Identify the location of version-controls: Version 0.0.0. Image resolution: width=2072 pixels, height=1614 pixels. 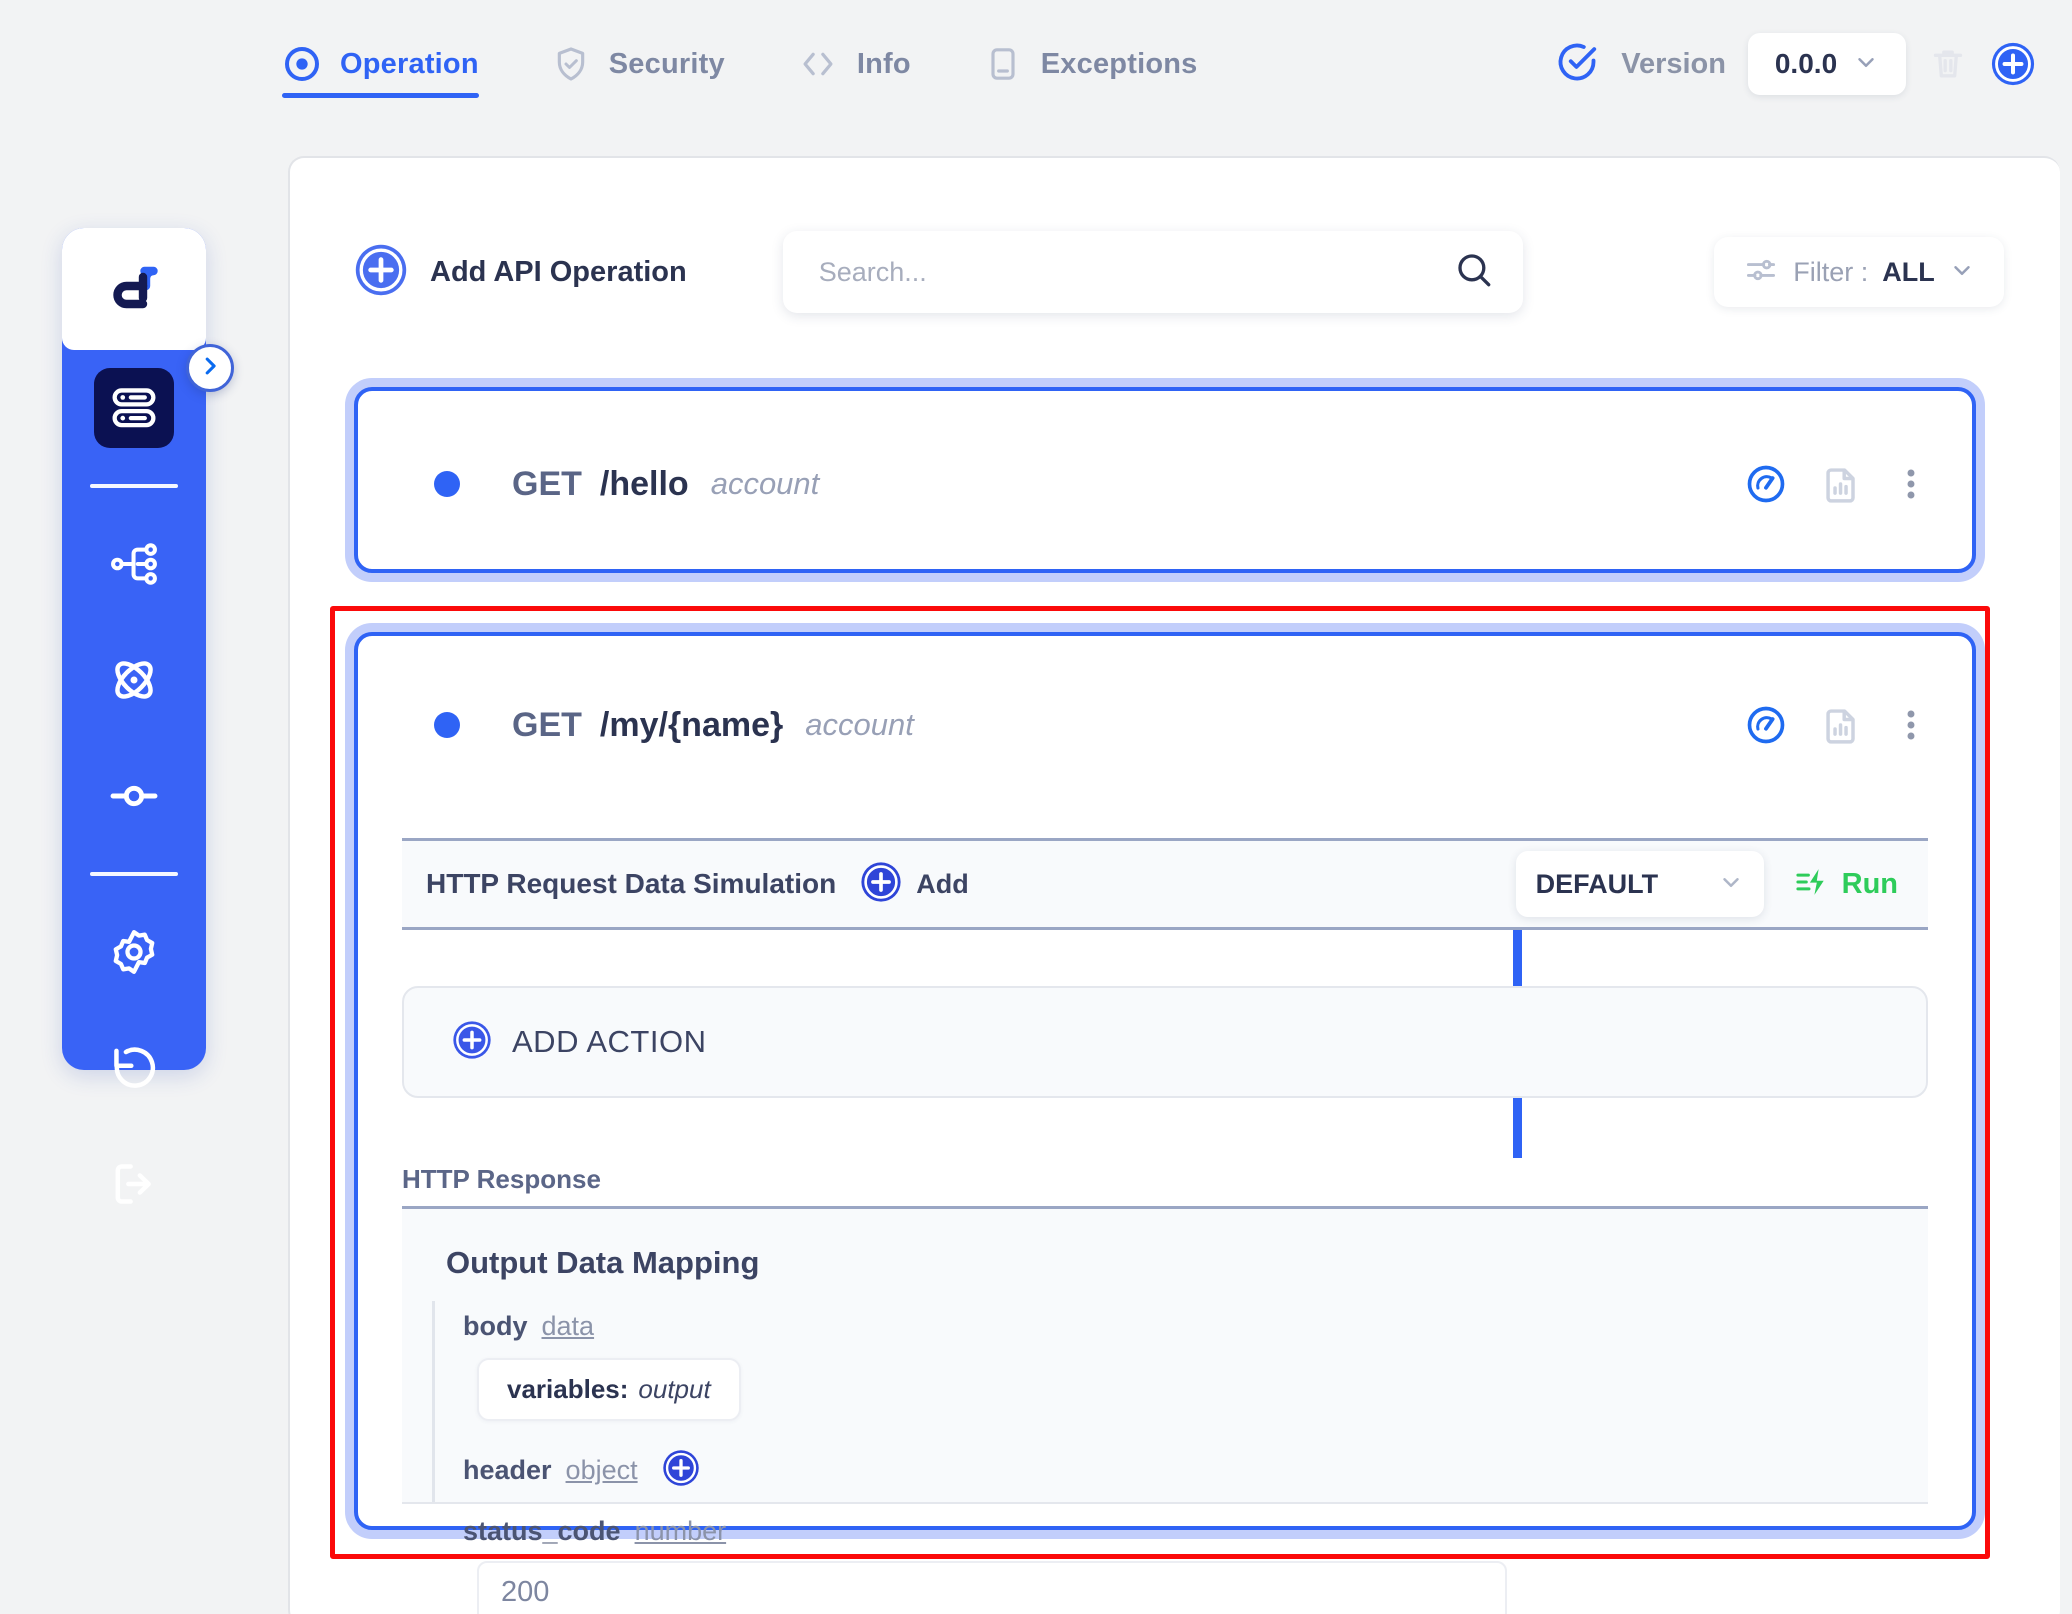
(1795, 64).